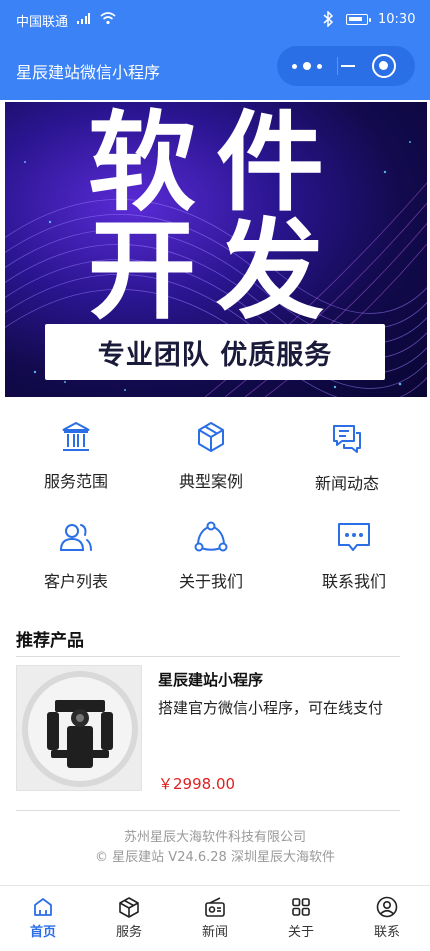  I want to click on tab-news: 新闻, so click(215, 918).